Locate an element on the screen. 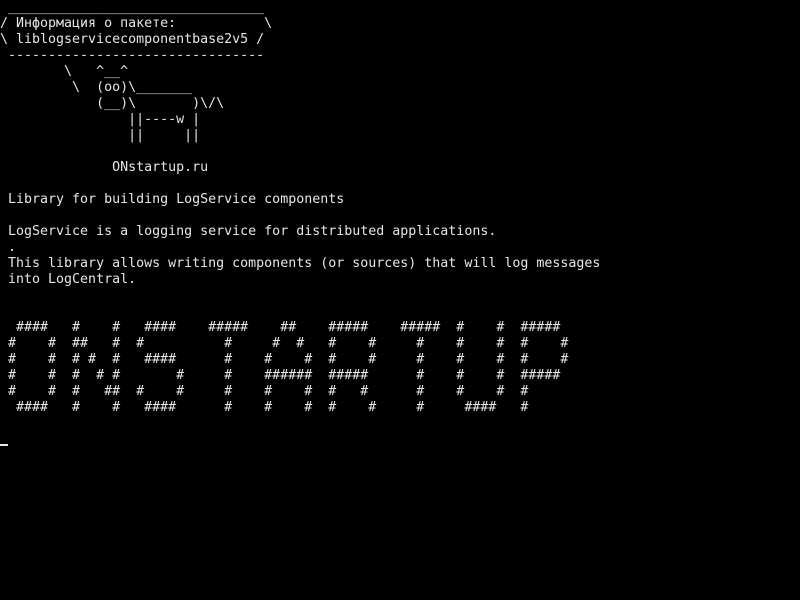 This screenshot has width=800, height=600. banner-art-line-2: # # ## # # # # # # # # # # # # is located at coordinates (284, 343).